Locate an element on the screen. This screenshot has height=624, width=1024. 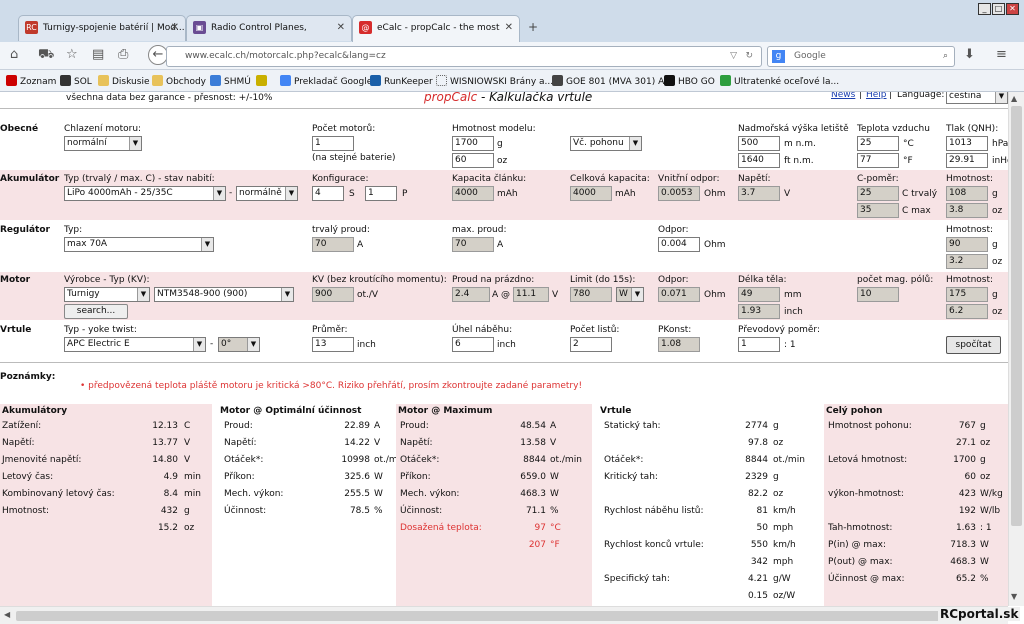
config-s-input: 4 is located at coordinates (328, 193).